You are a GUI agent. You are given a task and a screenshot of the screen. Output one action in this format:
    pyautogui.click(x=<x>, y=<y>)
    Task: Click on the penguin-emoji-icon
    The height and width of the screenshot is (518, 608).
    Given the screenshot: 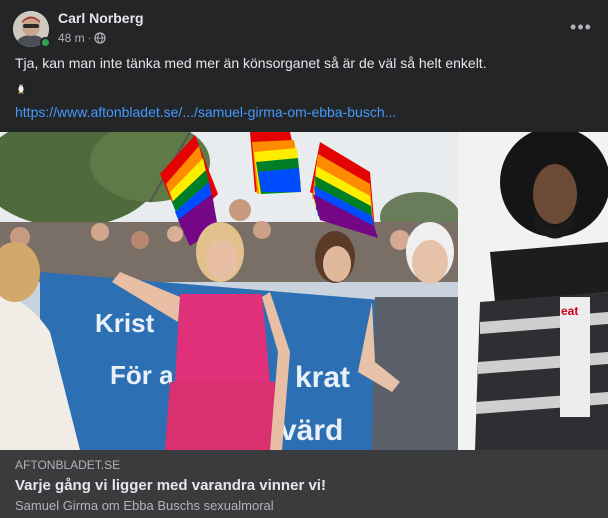 What is the action you would take?
    pyautogui.click(x=21, y=88)
    